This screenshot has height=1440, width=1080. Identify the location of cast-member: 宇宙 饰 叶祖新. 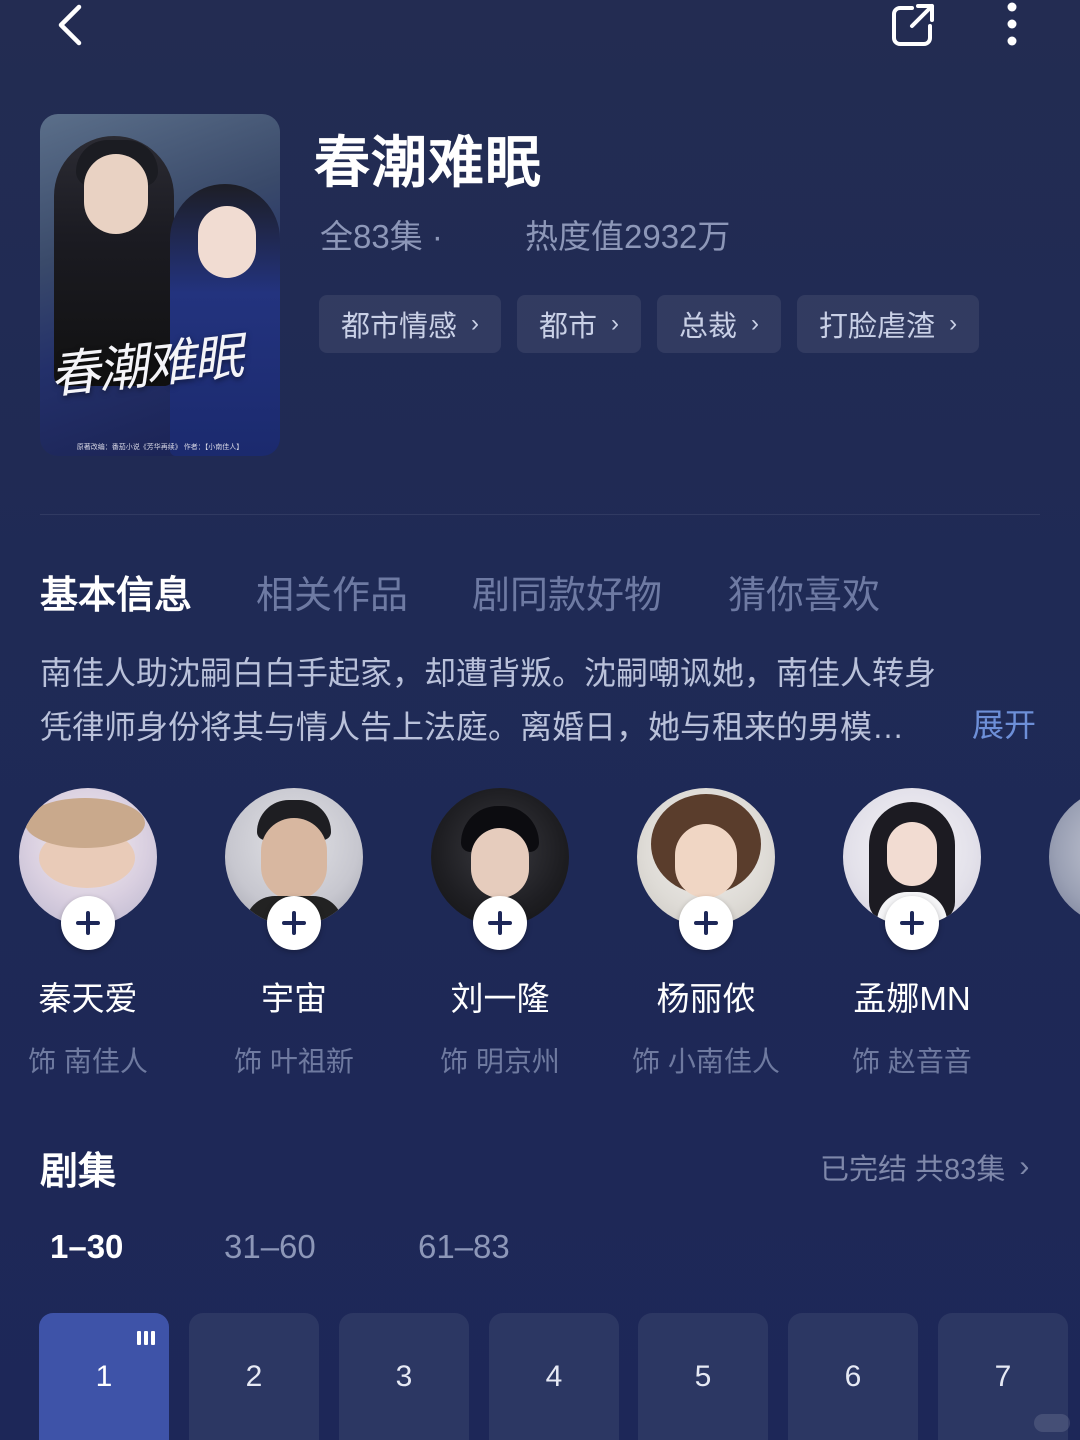
(294, 934).